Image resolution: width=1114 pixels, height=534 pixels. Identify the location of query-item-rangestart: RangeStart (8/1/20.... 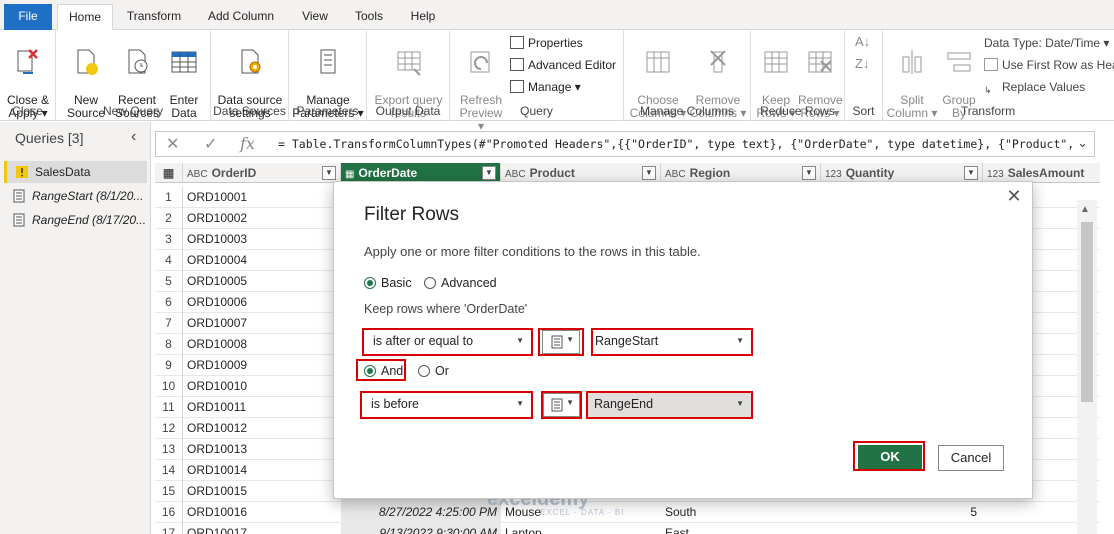
(75, 196).